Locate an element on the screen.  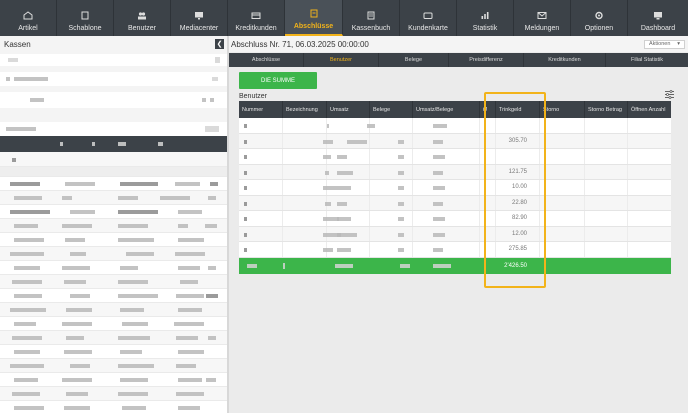
nav-label: Optionen is located at coordinates (599, 28).